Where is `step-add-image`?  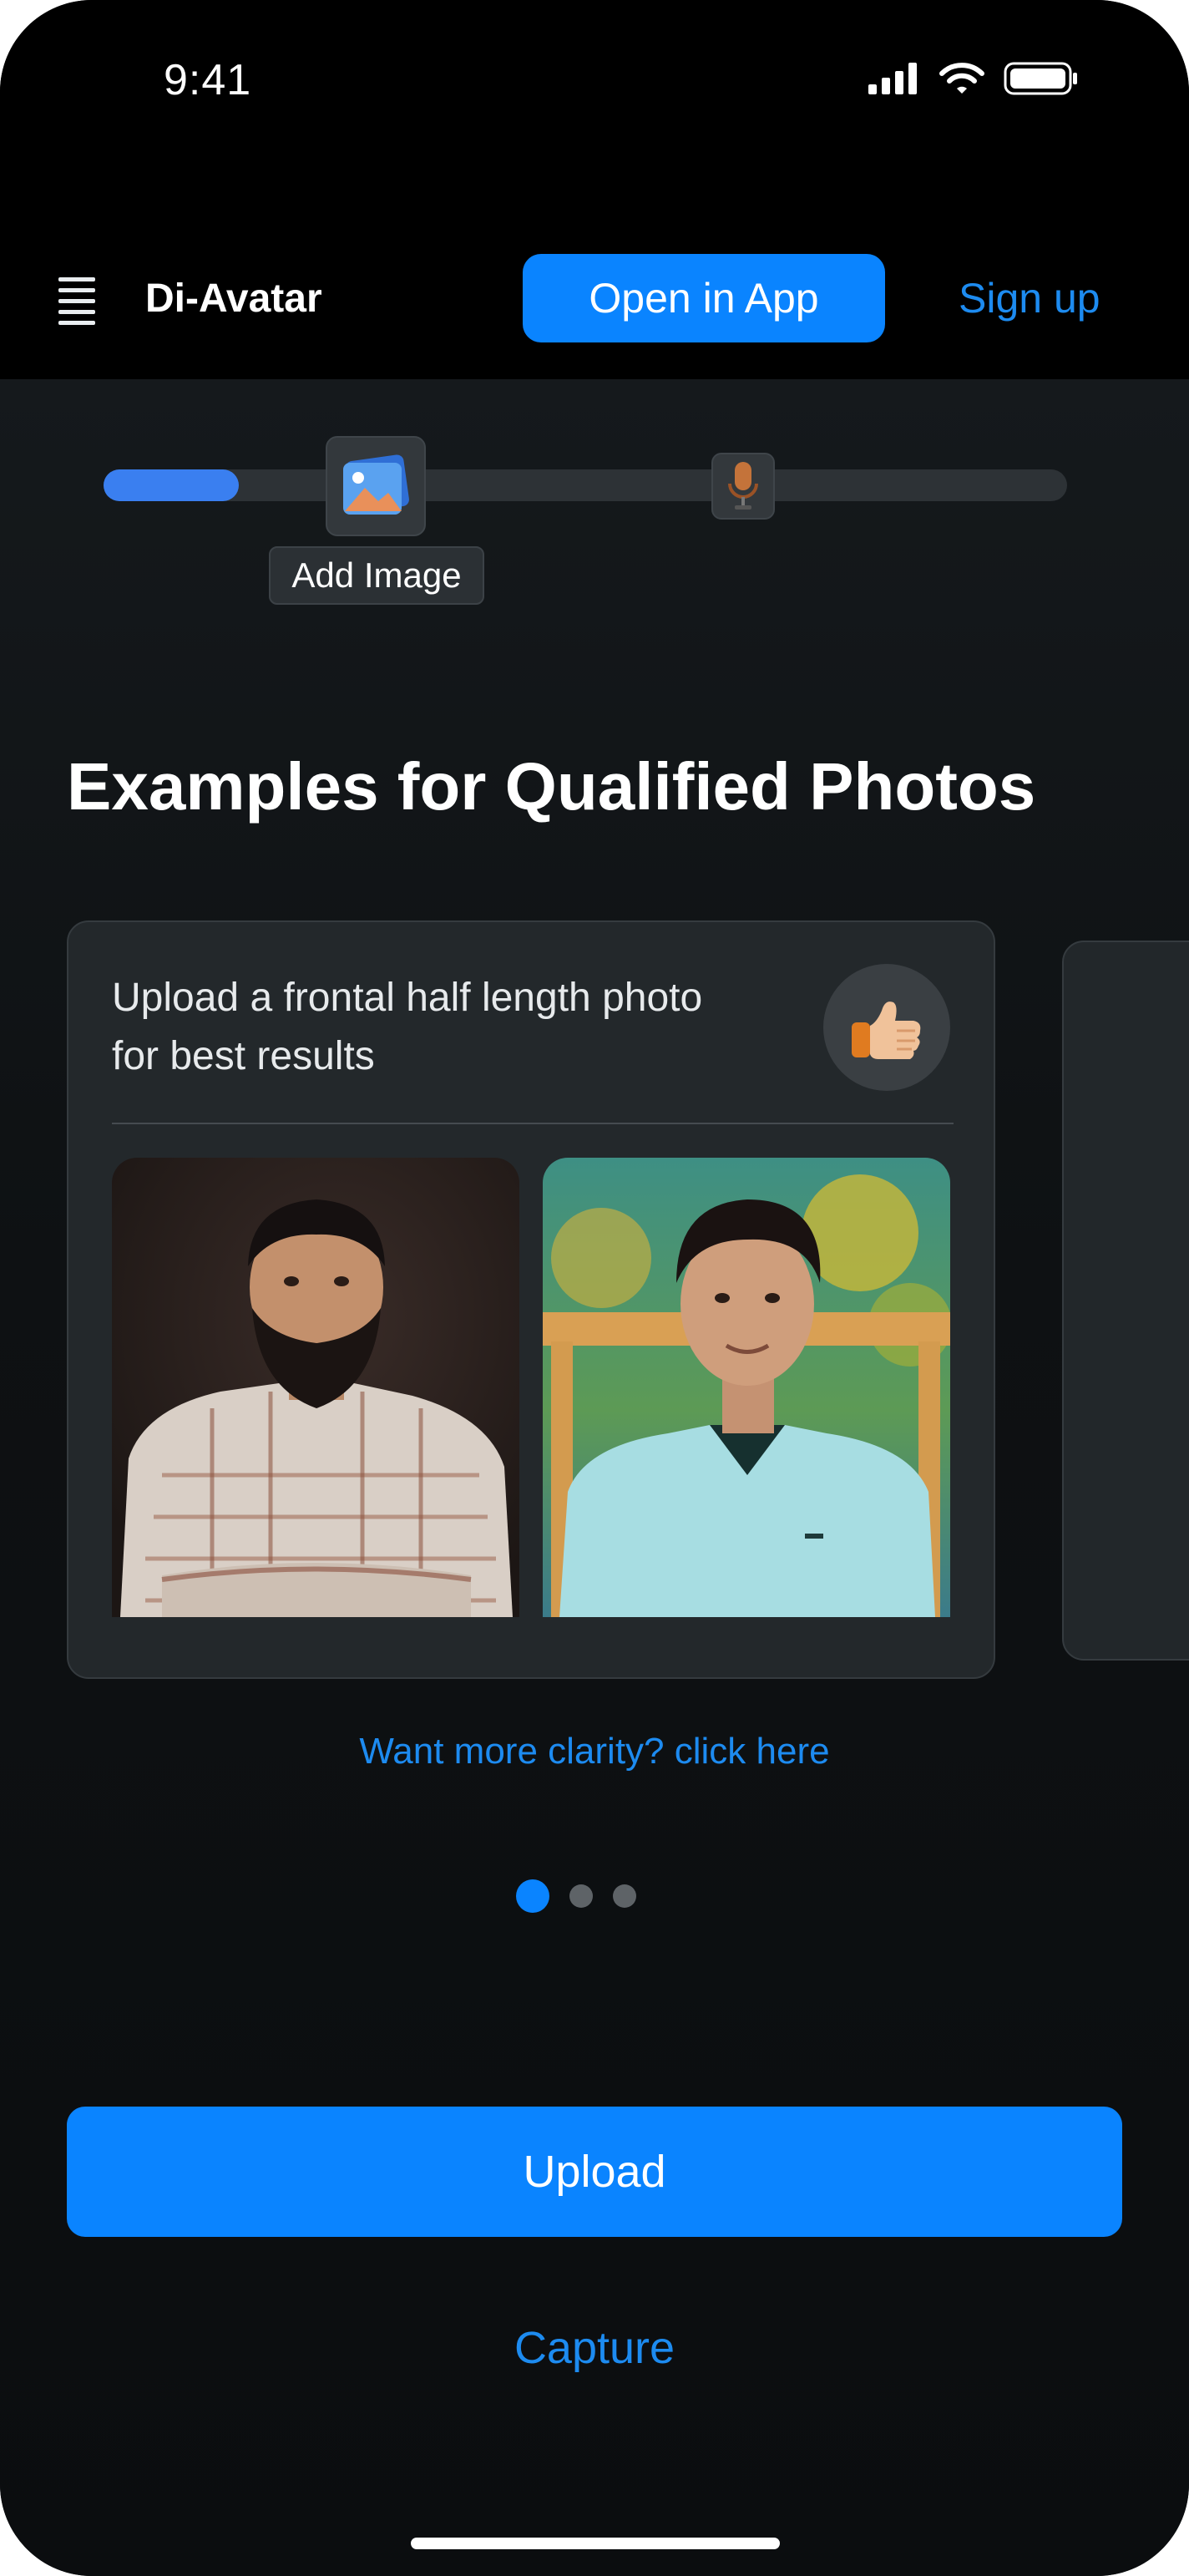
step-add-image is located at coordinates (376, 486).